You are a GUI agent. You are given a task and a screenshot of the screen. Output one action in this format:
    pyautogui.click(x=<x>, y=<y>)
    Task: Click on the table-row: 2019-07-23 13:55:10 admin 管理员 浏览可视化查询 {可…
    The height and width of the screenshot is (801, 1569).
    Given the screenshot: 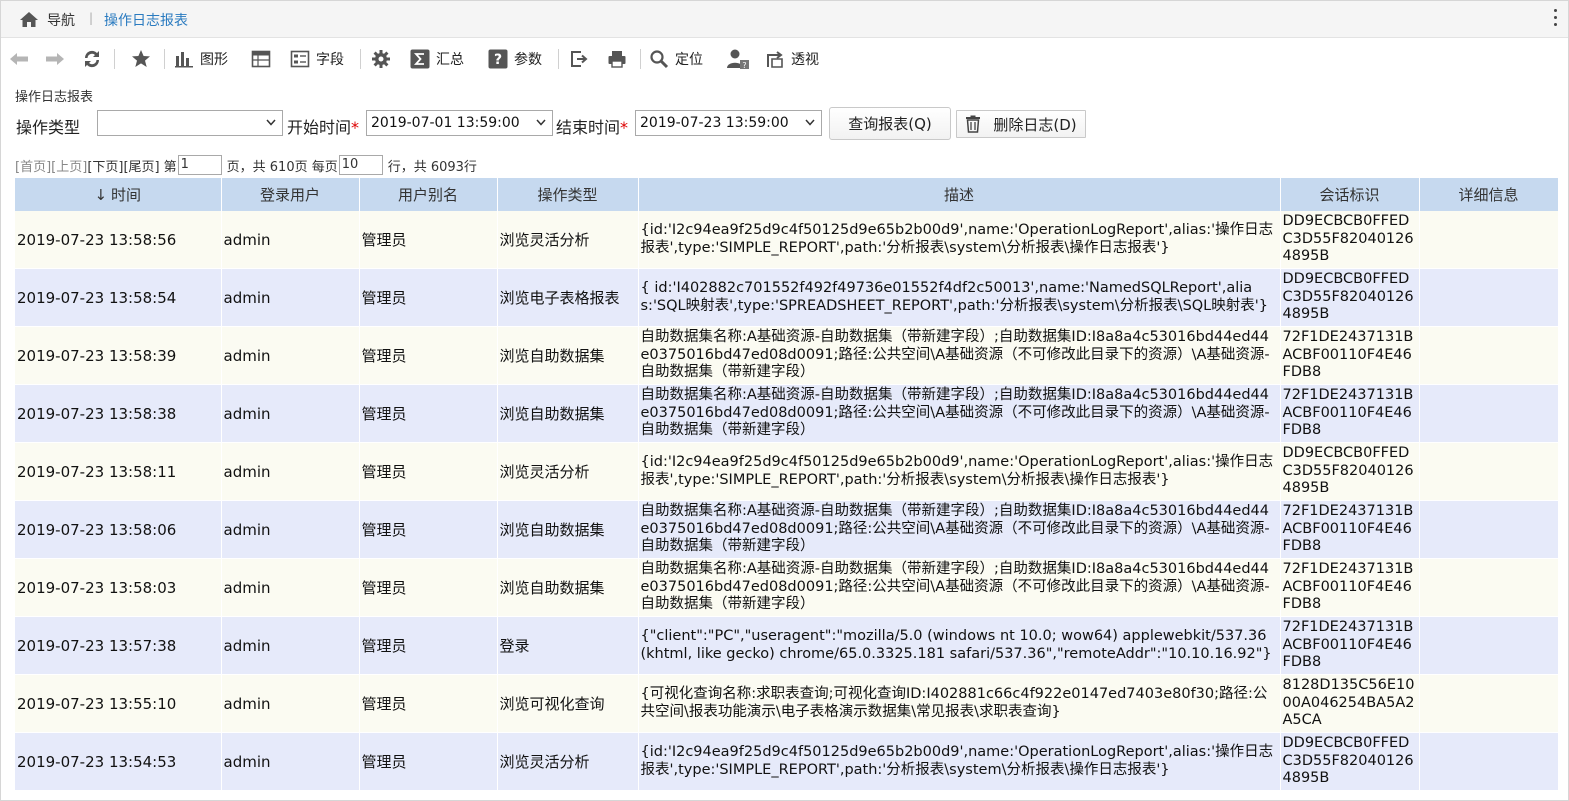 What is the action you would take?
    pyautogui.click(x=787, y=703)
    